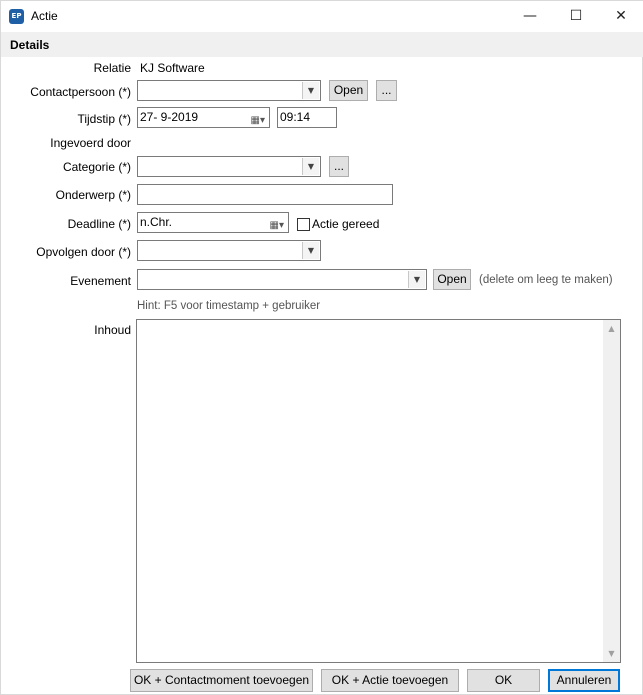 The height and width of the screenshot is (695, 643). What do you see at coordinates (503, 680) in the screenshot?
I see `ok-button: OK` at bounding box center [503, 680].